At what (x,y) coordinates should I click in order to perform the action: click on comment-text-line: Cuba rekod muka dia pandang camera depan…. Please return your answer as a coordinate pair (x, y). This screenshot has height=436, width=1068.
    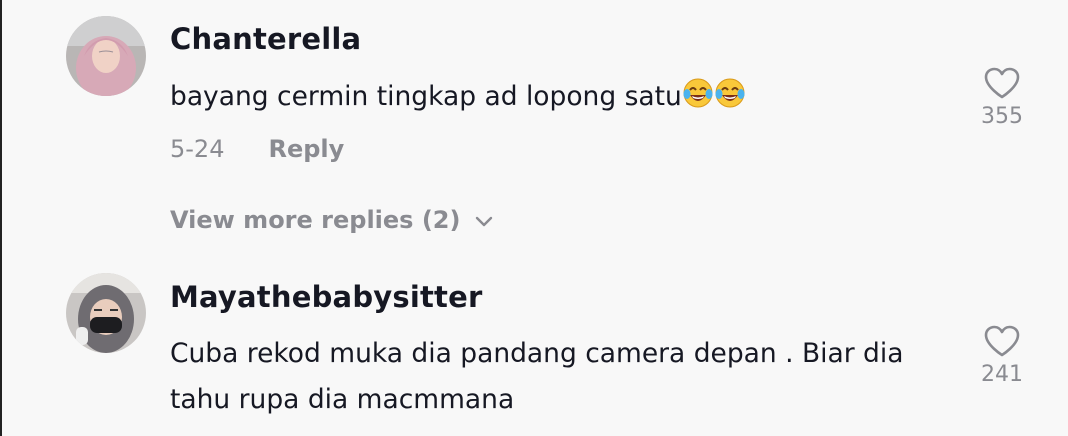
    Looking at the image, I should click on (537, 353).